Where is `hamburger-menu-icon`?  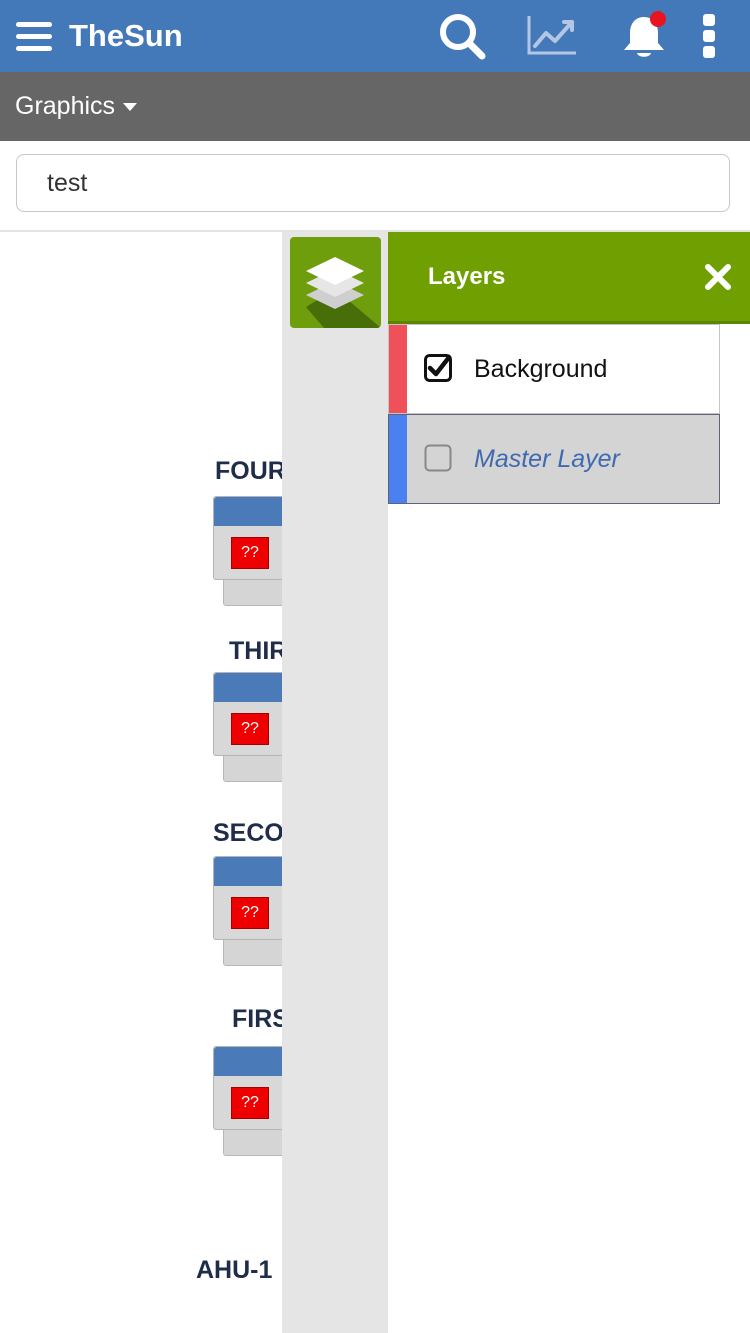
hamburger-menu-icon is located at coordinates (34, 36).